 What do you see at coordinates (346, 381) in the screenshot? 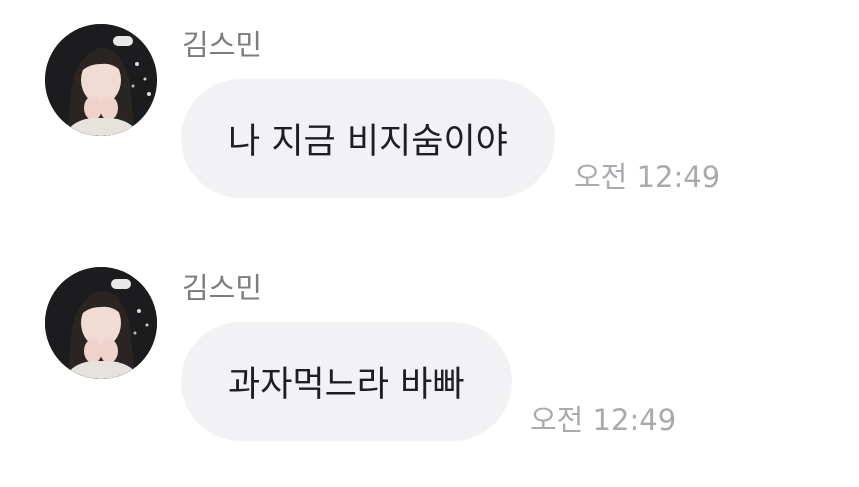
I see `message-bubble: 과자먹느라 바빠` at bounding box center [346, 381].